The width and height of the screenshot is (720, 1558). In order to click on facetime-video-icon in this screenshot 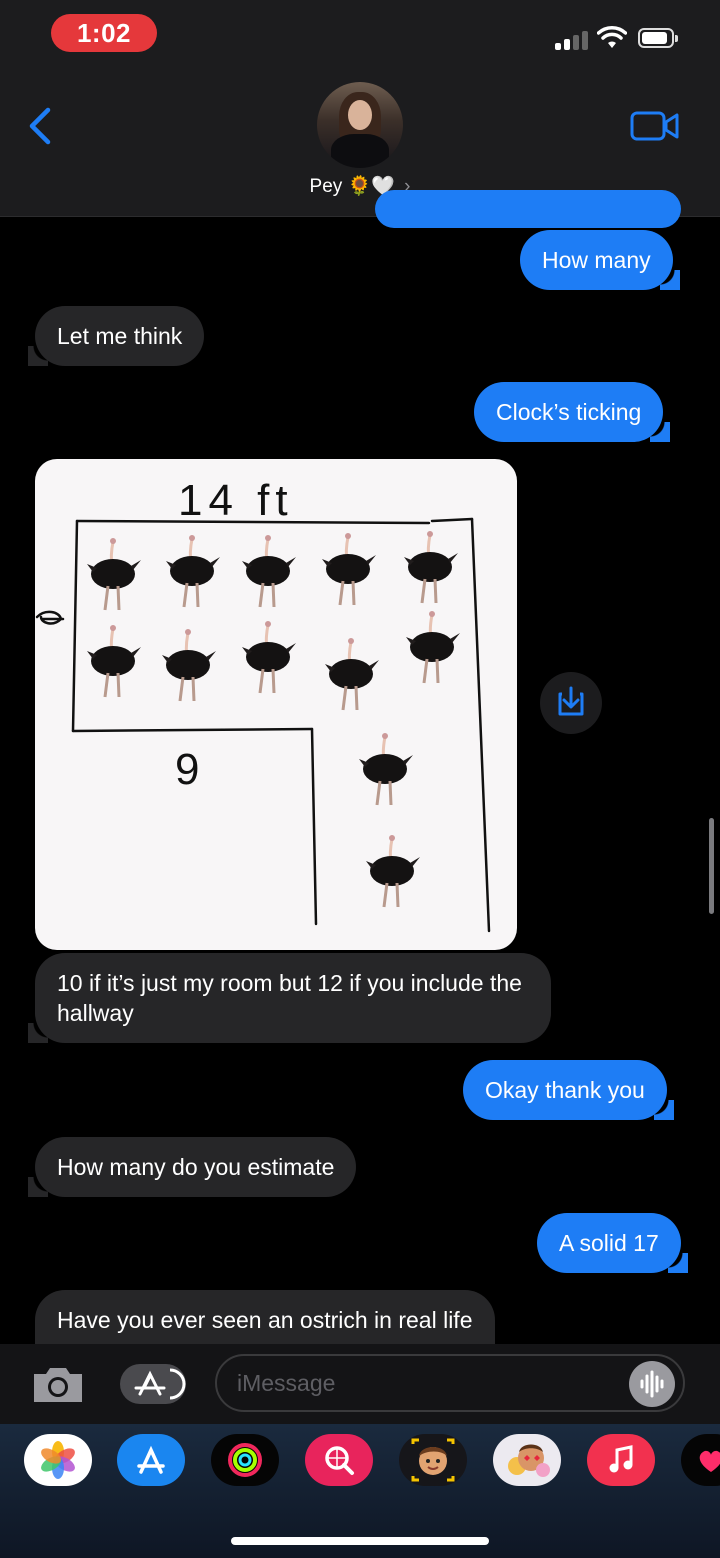, I will do `click(655, 126)`.